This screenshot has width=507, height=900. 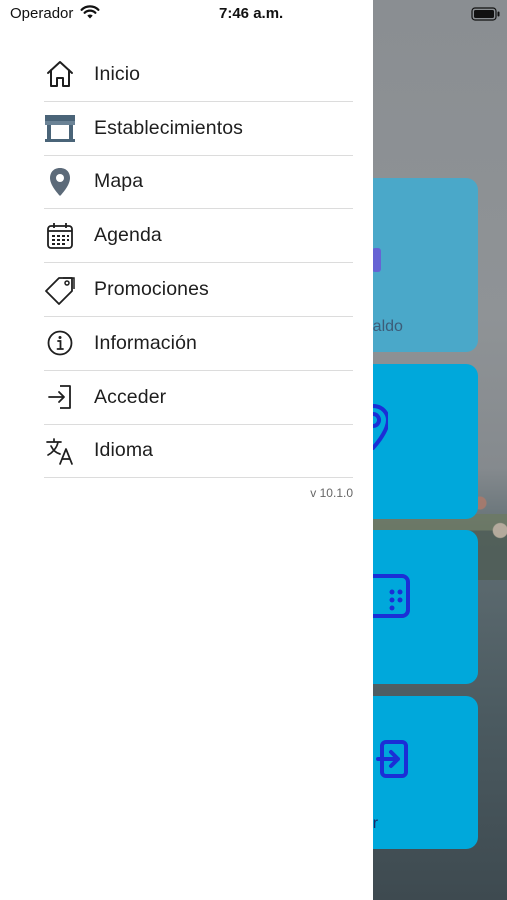 I want to click on menu-item-promociones: Promociones, so click(x=198, y=290).